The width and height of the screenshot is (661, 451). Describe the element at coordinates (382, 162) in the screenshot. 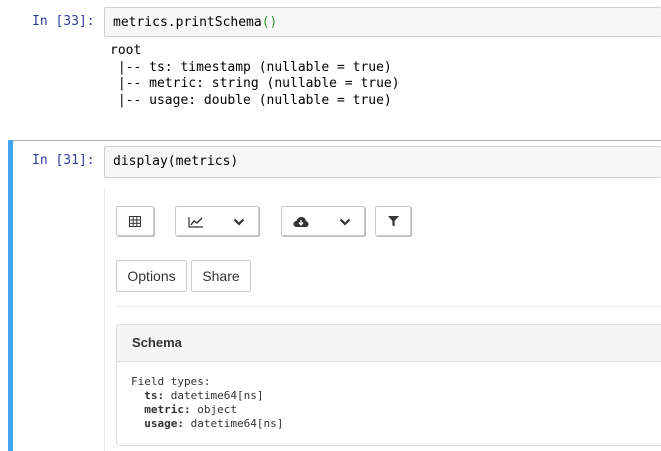

I see `code-input: display(metrics)` at that location.